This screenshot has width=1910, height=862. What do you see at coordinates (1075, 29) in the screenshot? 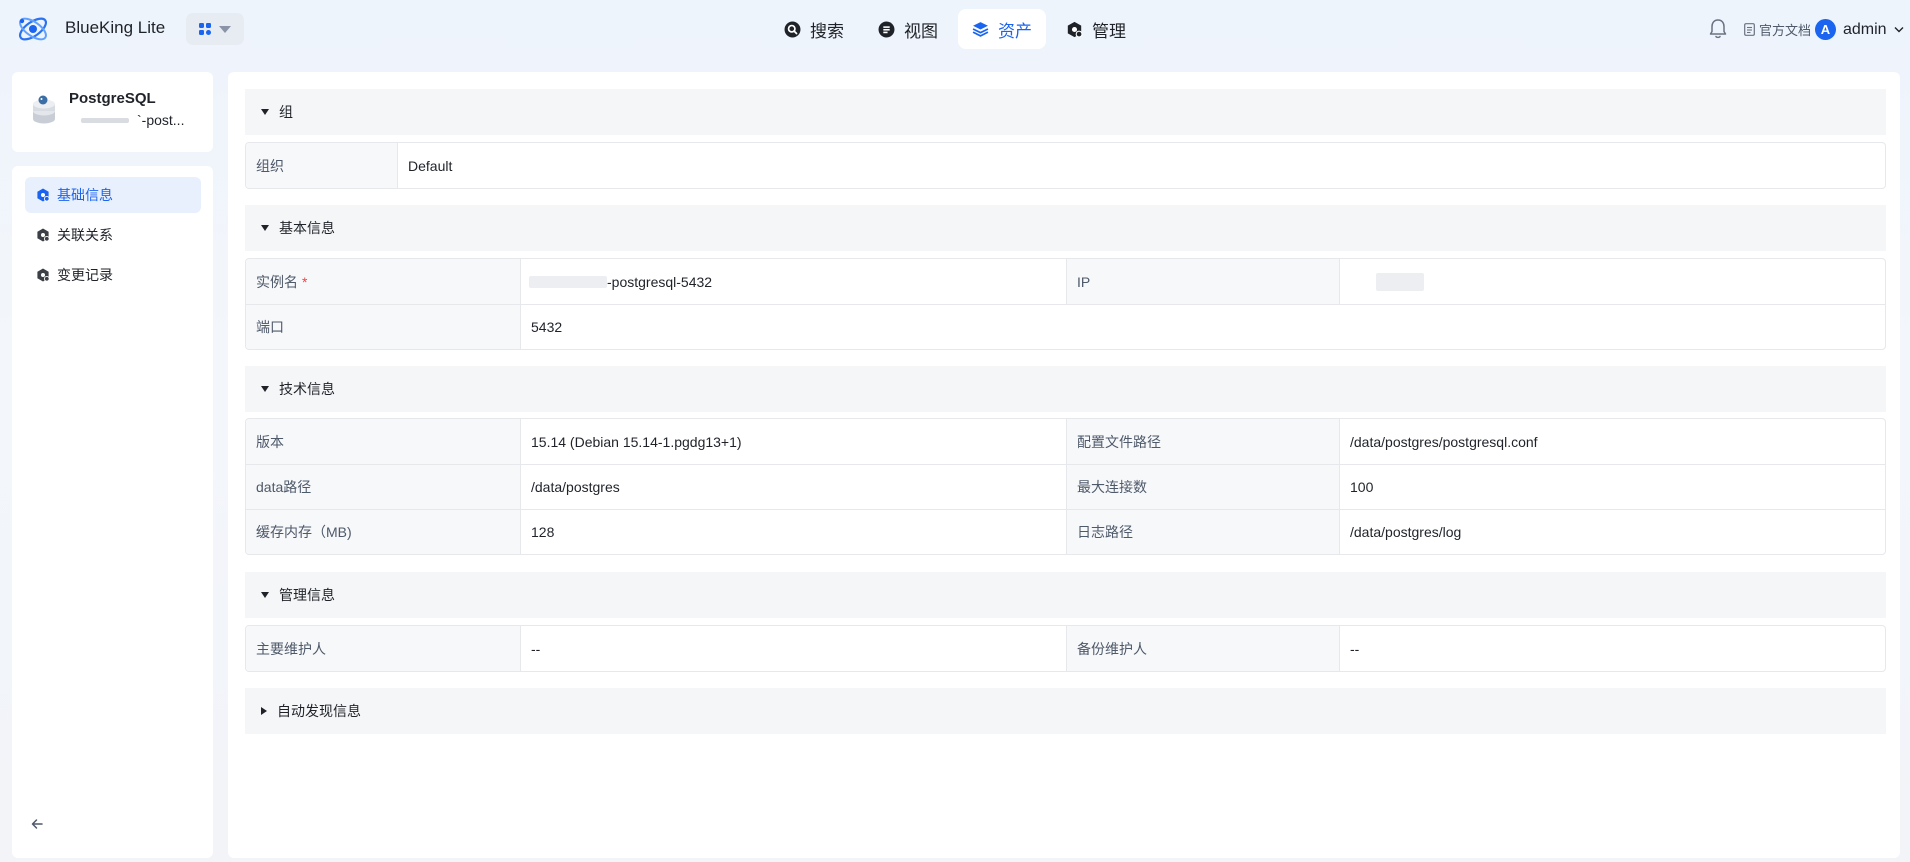
I see `manage-icon` at bounding box center [1075, 29].